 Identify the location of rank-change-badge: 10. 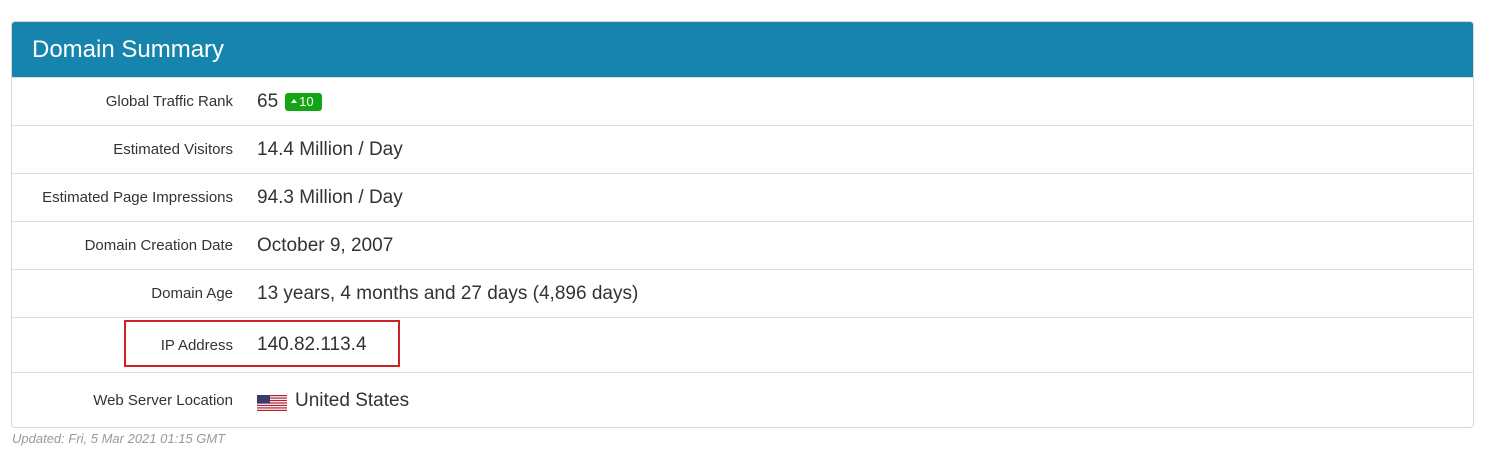
(303, 101).